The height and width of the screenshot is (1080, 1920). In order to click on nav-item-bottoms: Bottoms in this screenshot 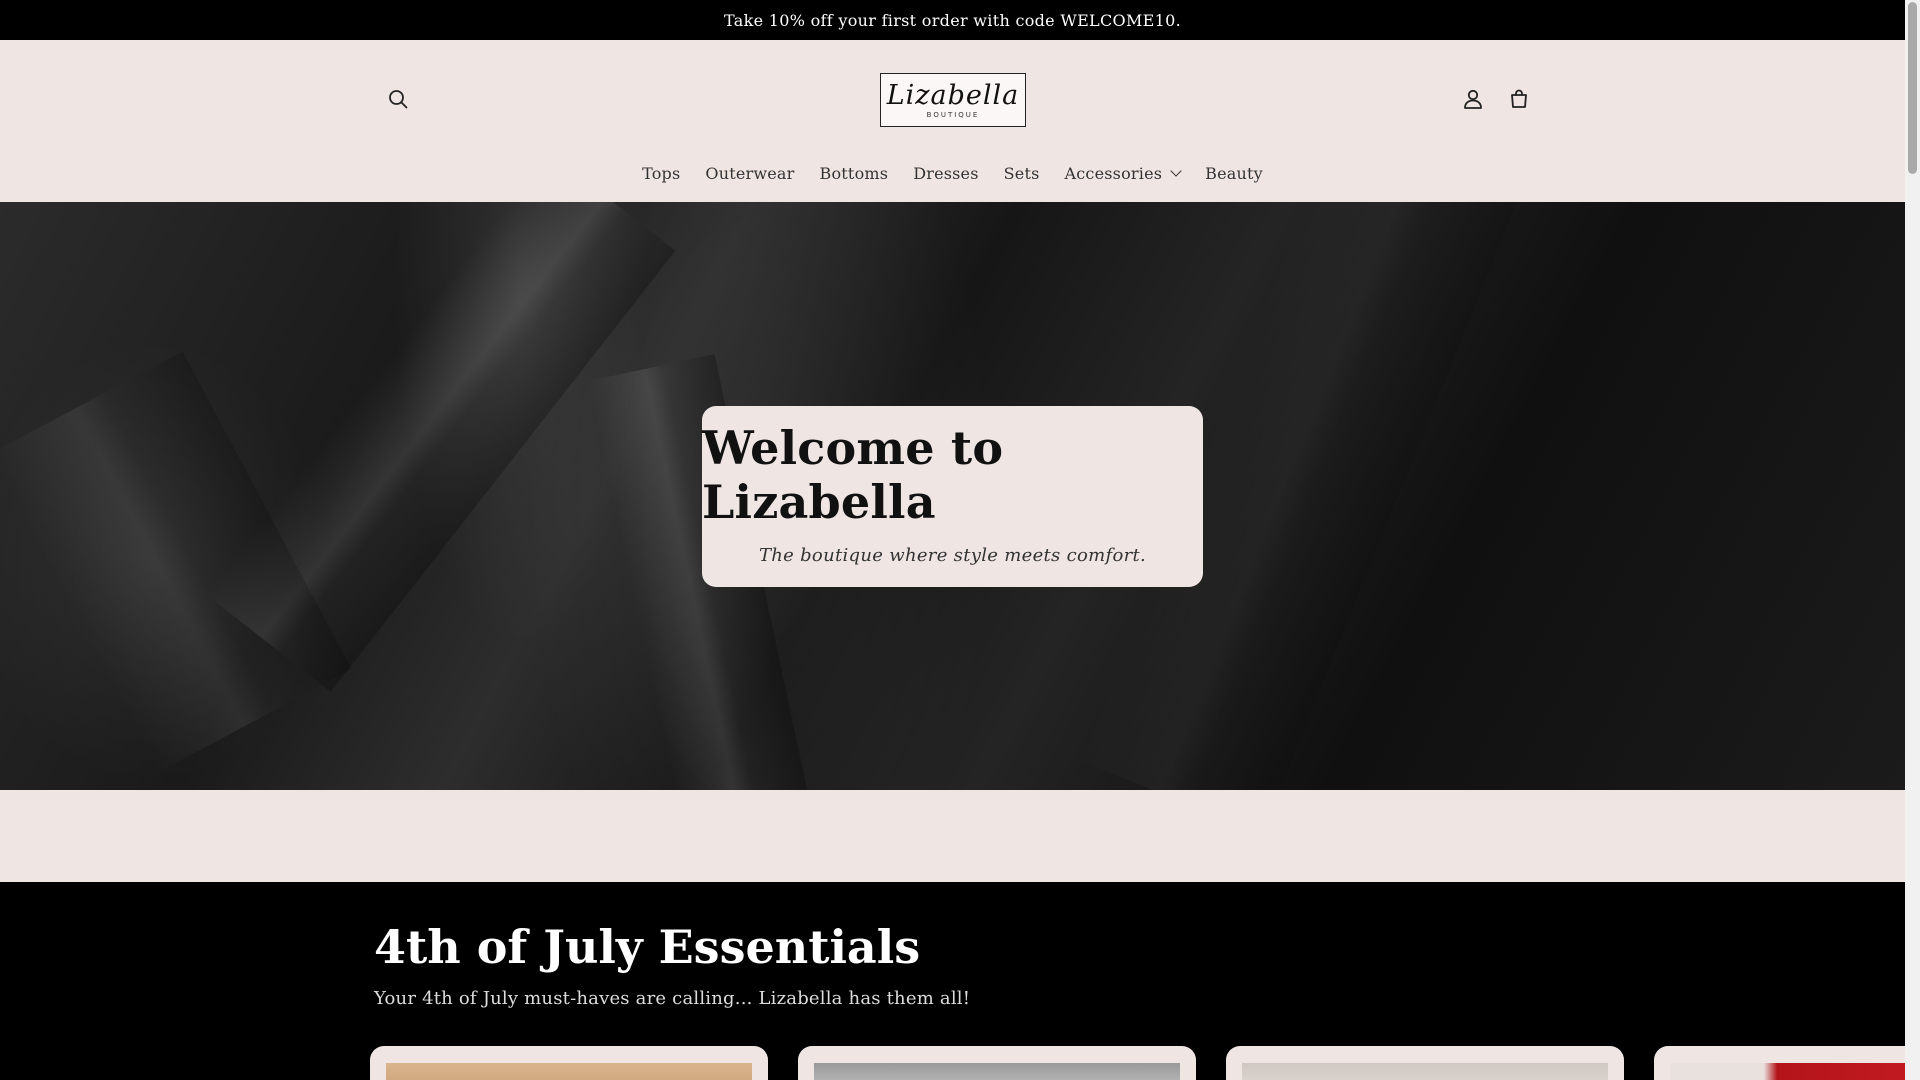, I will do `click(854, 173)`.